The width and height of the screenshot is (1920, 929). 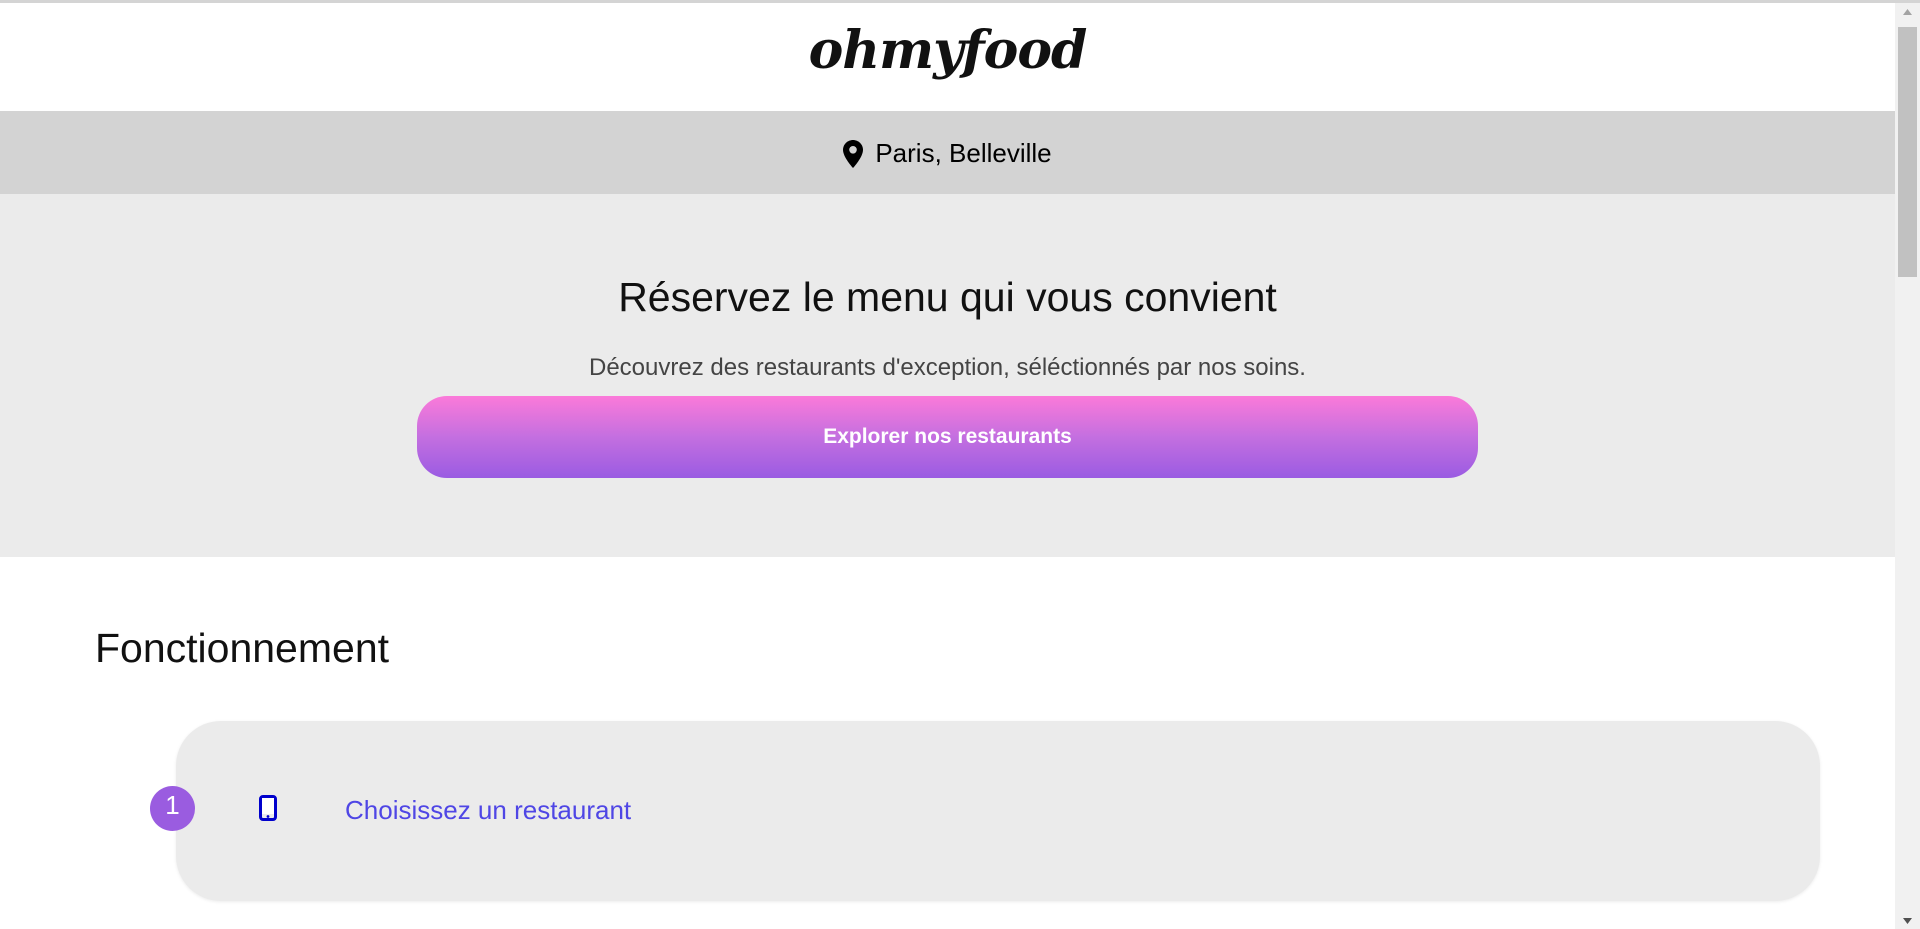 I want to click on vertical-scrollbar, so click(x=1907, y=466).